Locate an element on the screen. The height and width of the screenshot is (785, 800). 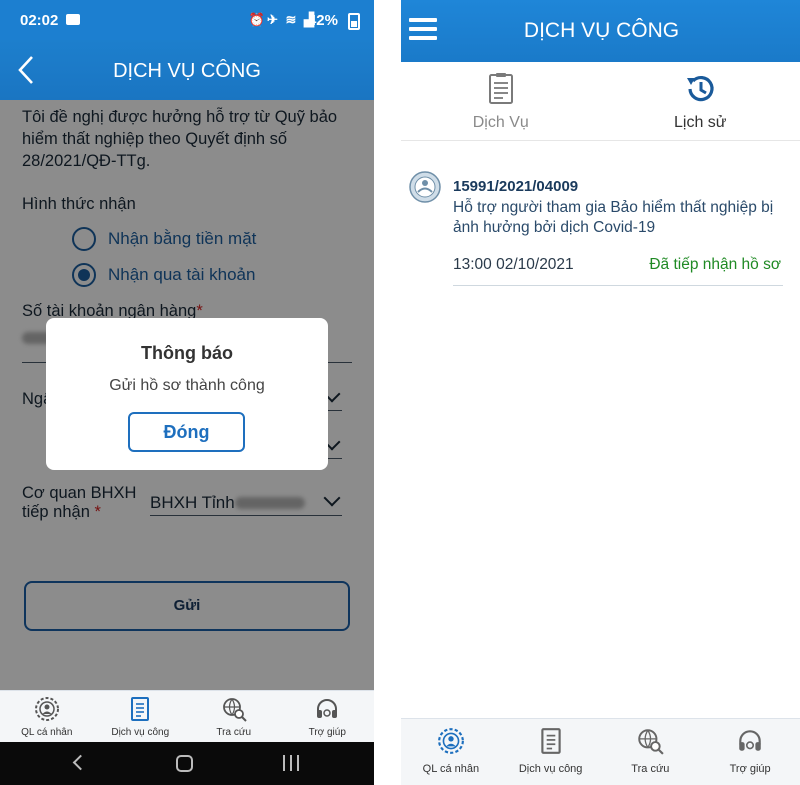
close-button: Đóng is located at coordinates (186, 432).